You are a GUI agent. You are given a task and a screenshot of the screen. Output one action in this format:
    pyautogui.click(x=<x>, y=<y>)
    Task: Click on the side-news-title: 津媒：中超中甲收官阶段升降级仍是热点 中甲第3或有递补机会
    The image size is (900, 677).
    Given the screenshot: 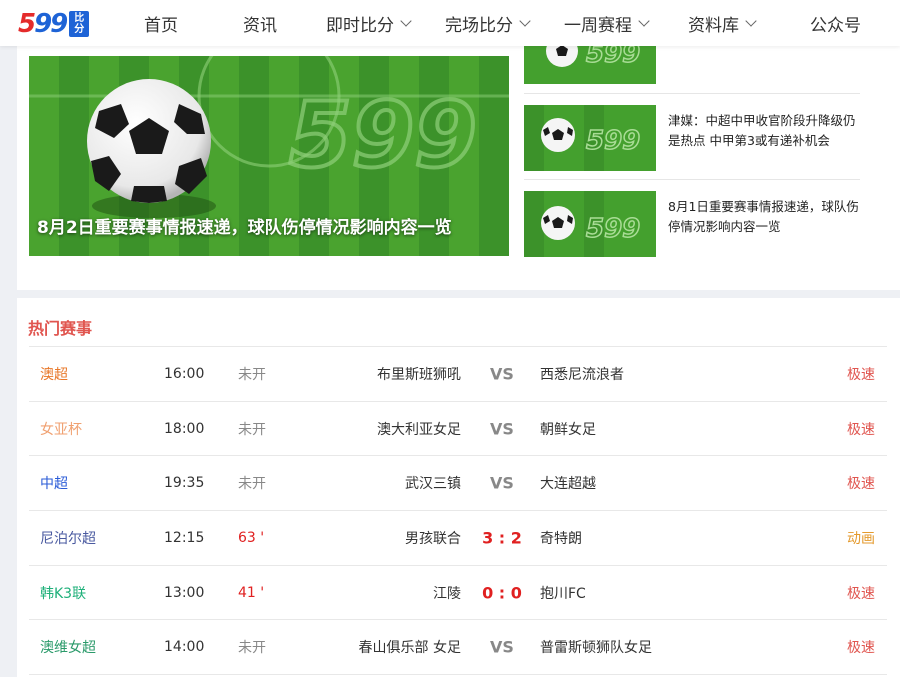 What is the action you would take?
    pyautogui.click(x=762, y=130)
    